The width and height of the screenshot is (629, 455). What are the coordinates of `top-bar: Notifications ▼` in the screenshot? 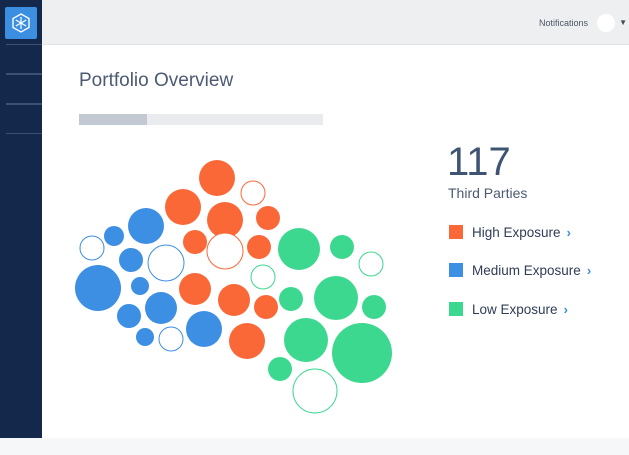 It's located at (335, 22).